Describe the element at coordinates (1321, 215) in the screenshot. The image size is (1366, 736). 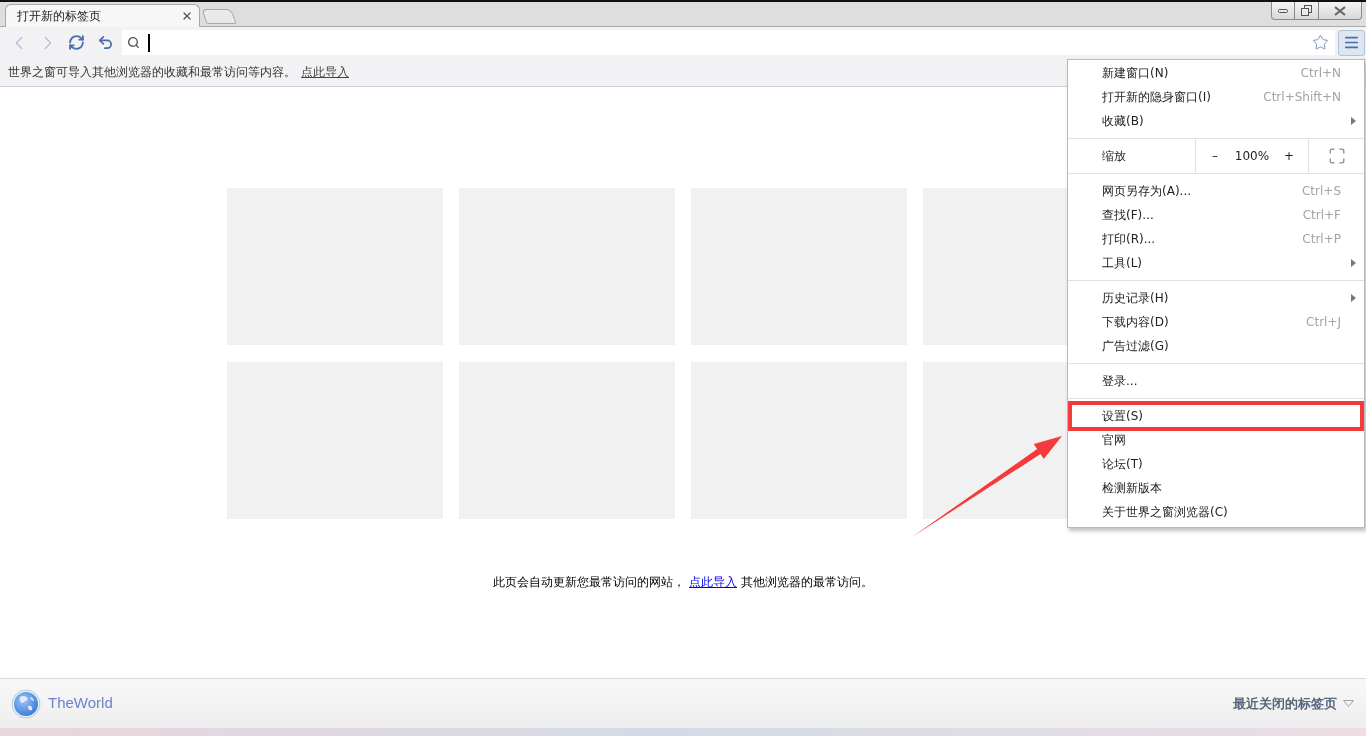
I see `shortcut-text: Ctrl+F` at that location.